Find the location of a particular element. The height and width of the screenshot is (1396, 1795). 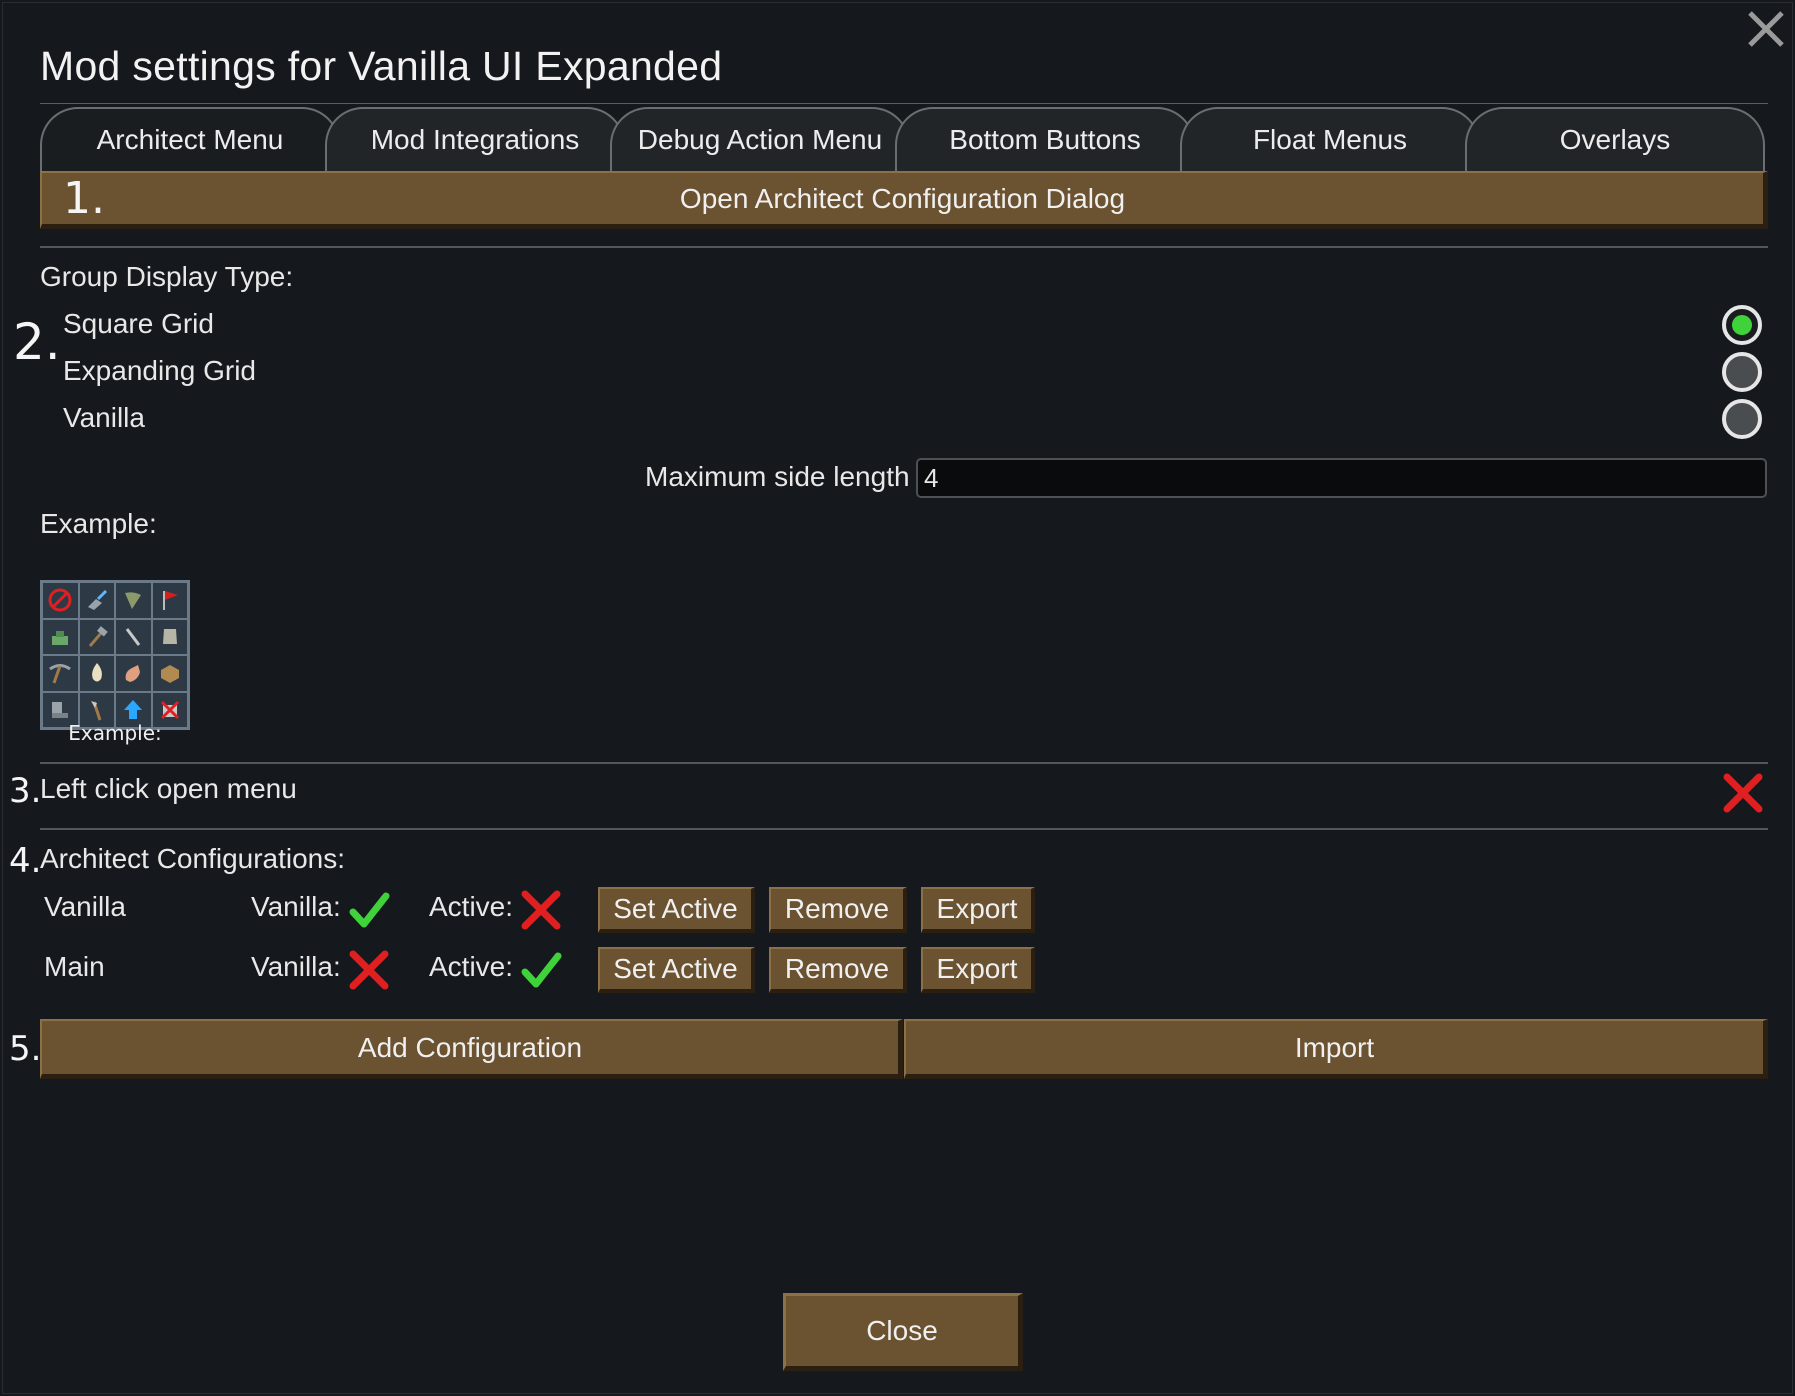

example-grid-caption: Example: is located at coordinates (115, 733).